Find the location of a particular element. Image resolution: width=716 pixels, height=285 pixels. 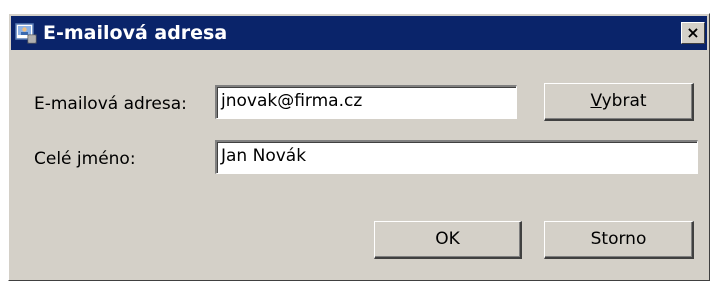

ok-button: OK is located at coordinates (448, 240).